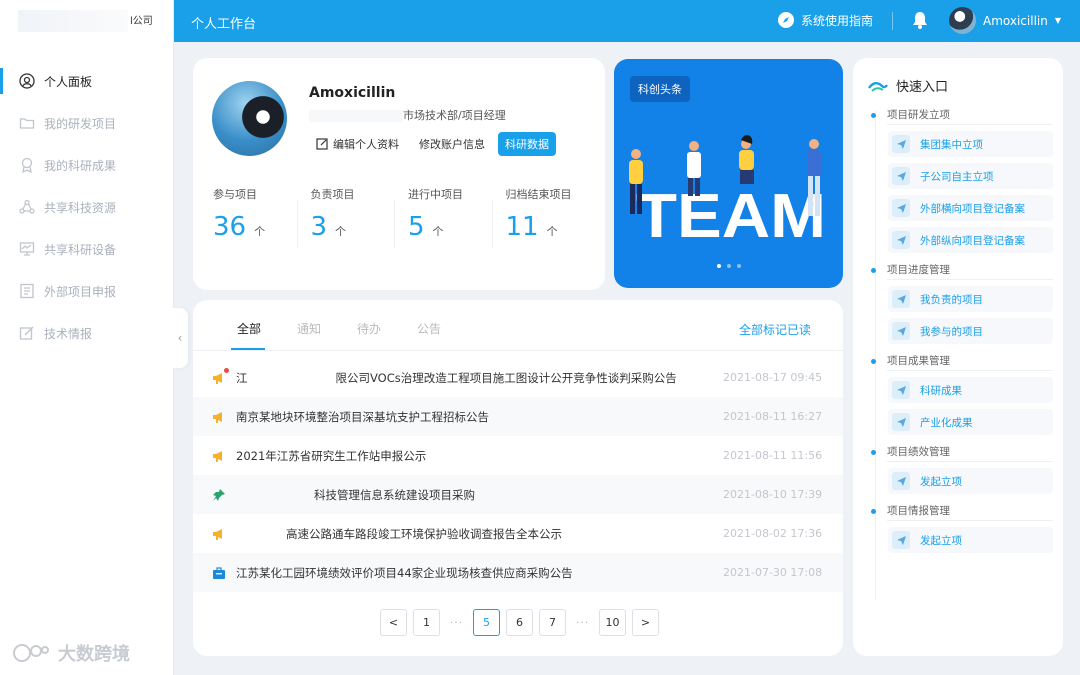 Image resolution: width=1080 pixels, height=675 pixels. Describe the element at coordinates (352, 93) in the screenshot. I see `profile-name: Amoxicillin` at that location.